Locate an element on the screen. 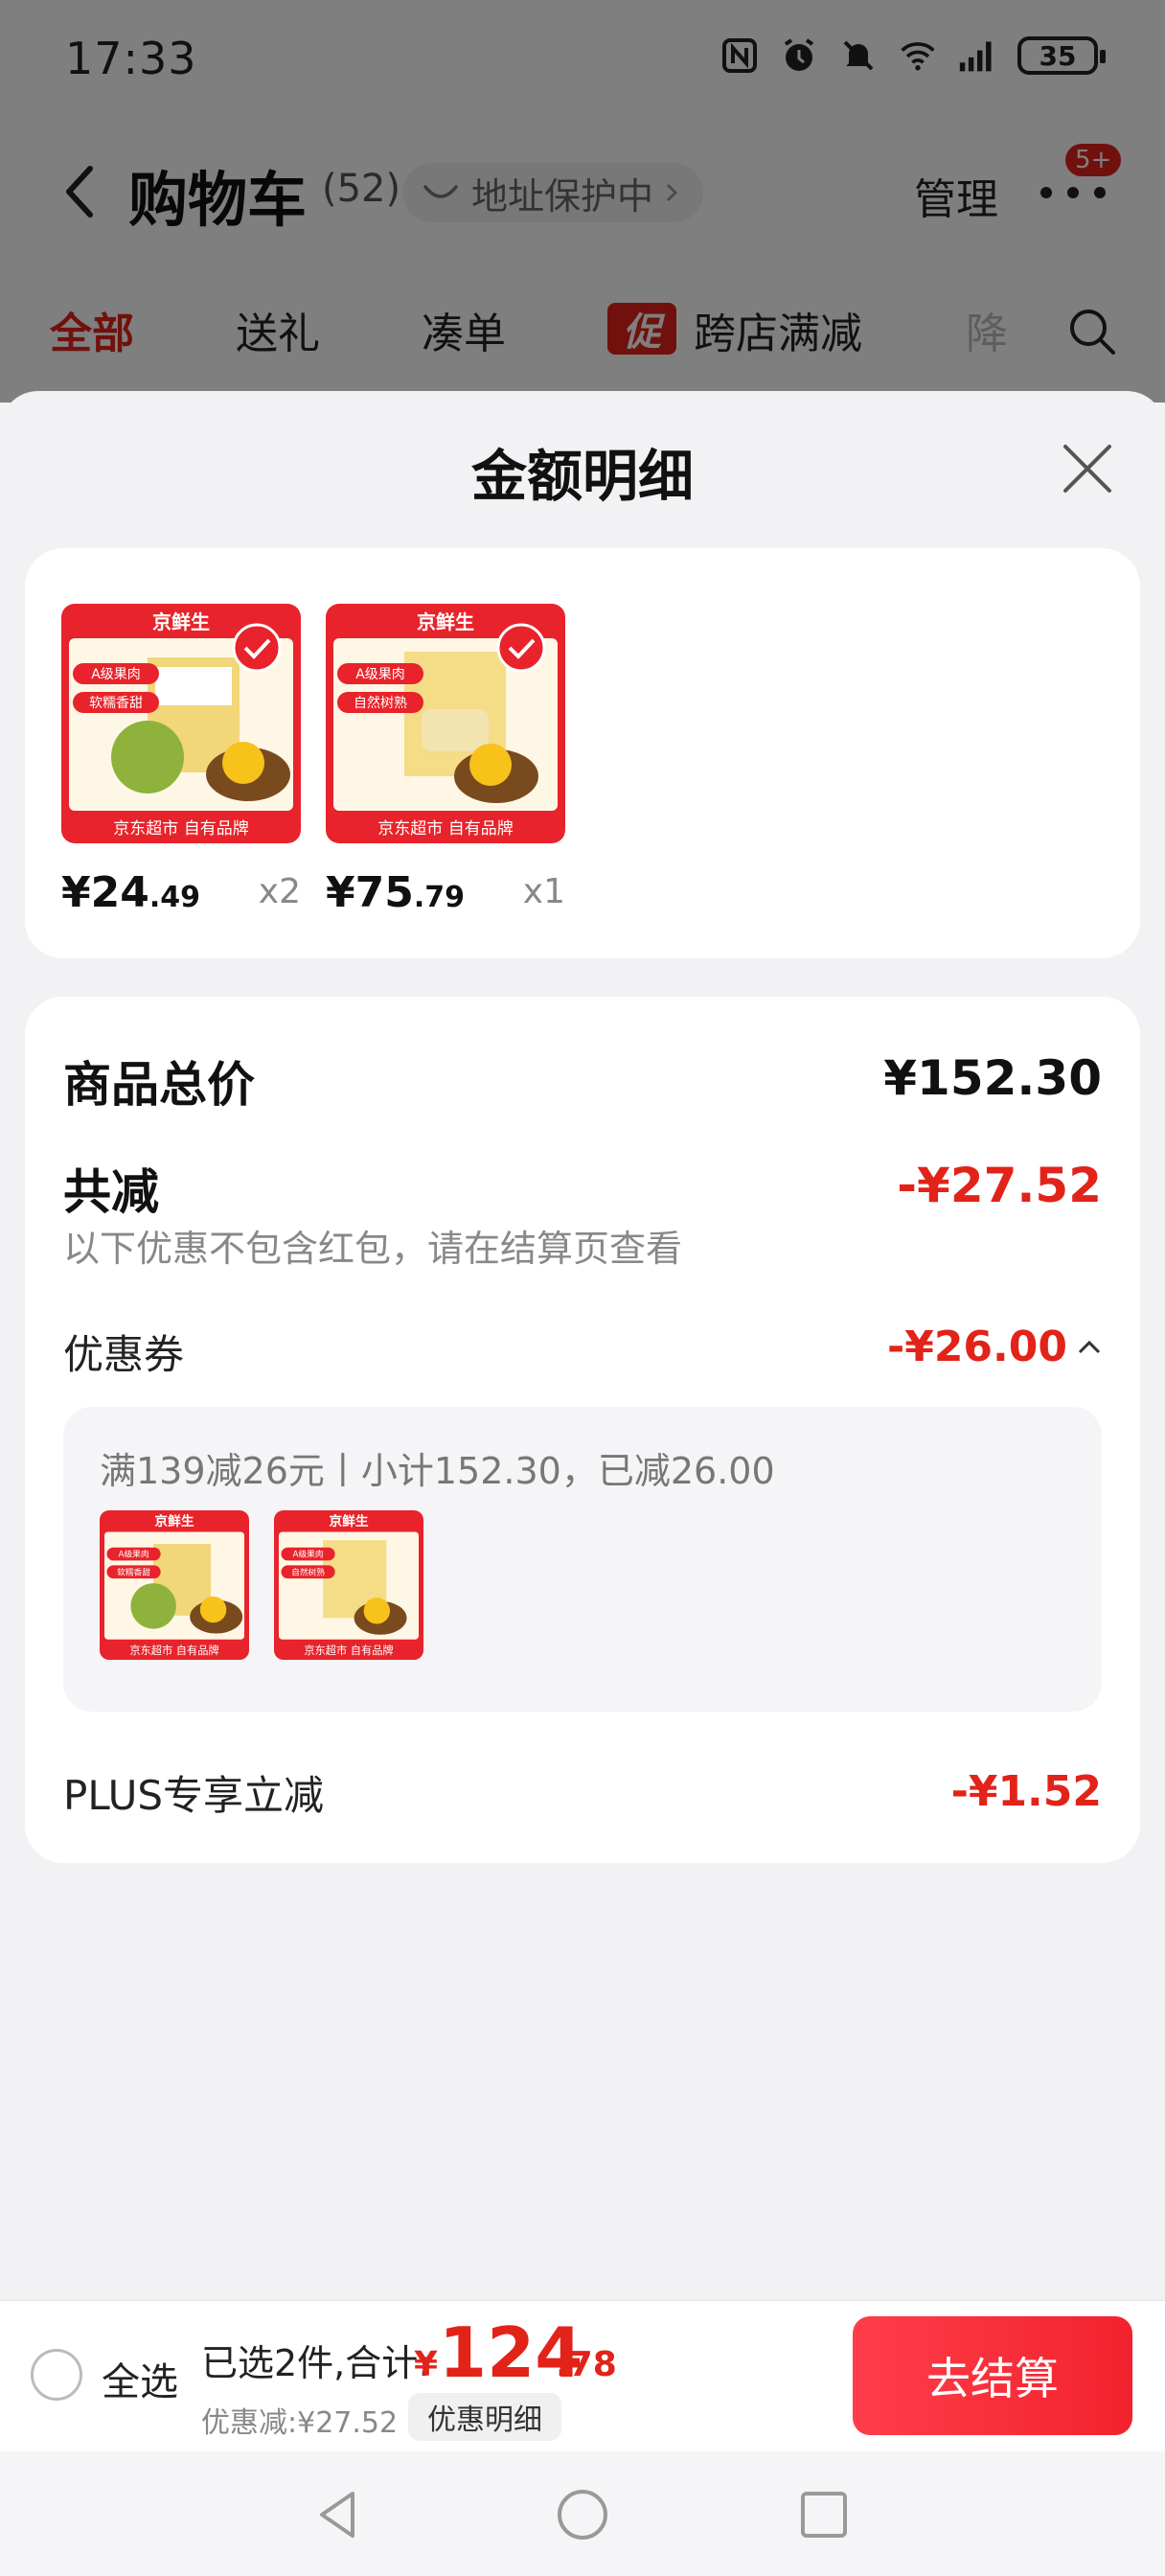  discount-detail-button: 优惠明细 is located at coordinates (485, 2417).